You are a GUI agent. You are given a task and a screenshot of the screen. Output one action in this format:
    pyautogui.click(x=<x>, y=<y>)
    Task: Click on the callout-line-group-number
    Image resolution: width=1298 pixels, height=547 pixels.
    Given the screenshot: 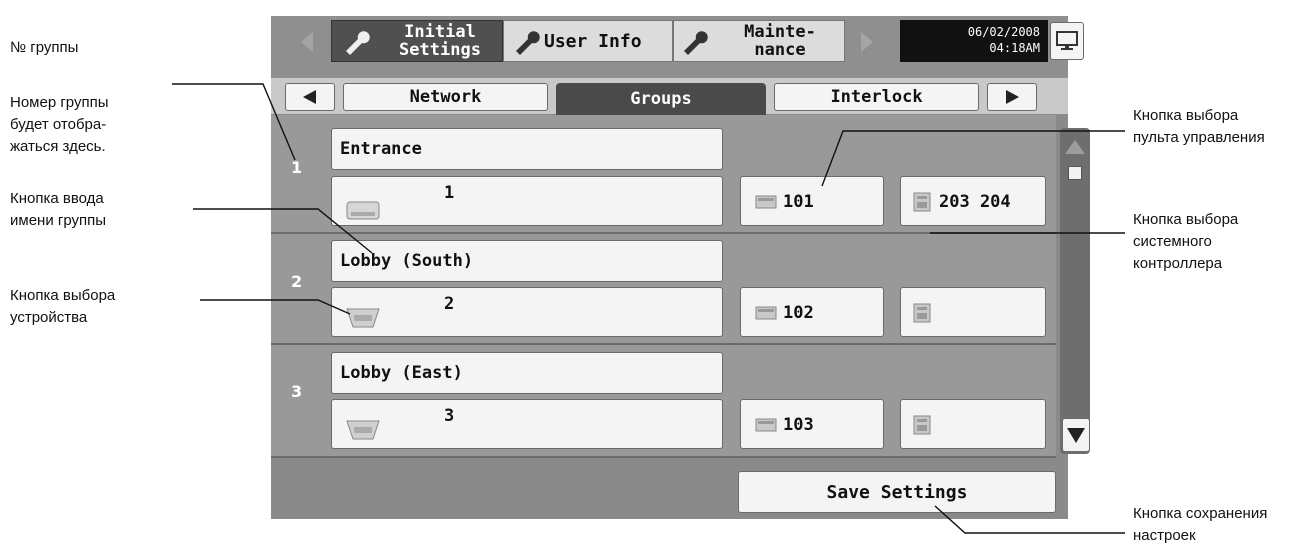 What is the action you would take?
    pyautogui.click(x=234, y=122)
    